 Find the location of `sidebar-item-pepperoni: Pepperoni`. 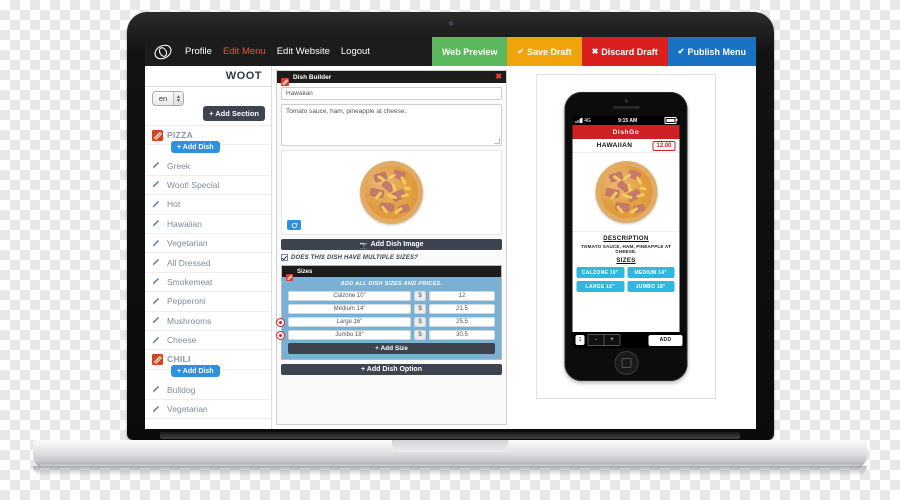

sidebar-item-pepperoni: Pepperoni is located at coordinates (208, 302).